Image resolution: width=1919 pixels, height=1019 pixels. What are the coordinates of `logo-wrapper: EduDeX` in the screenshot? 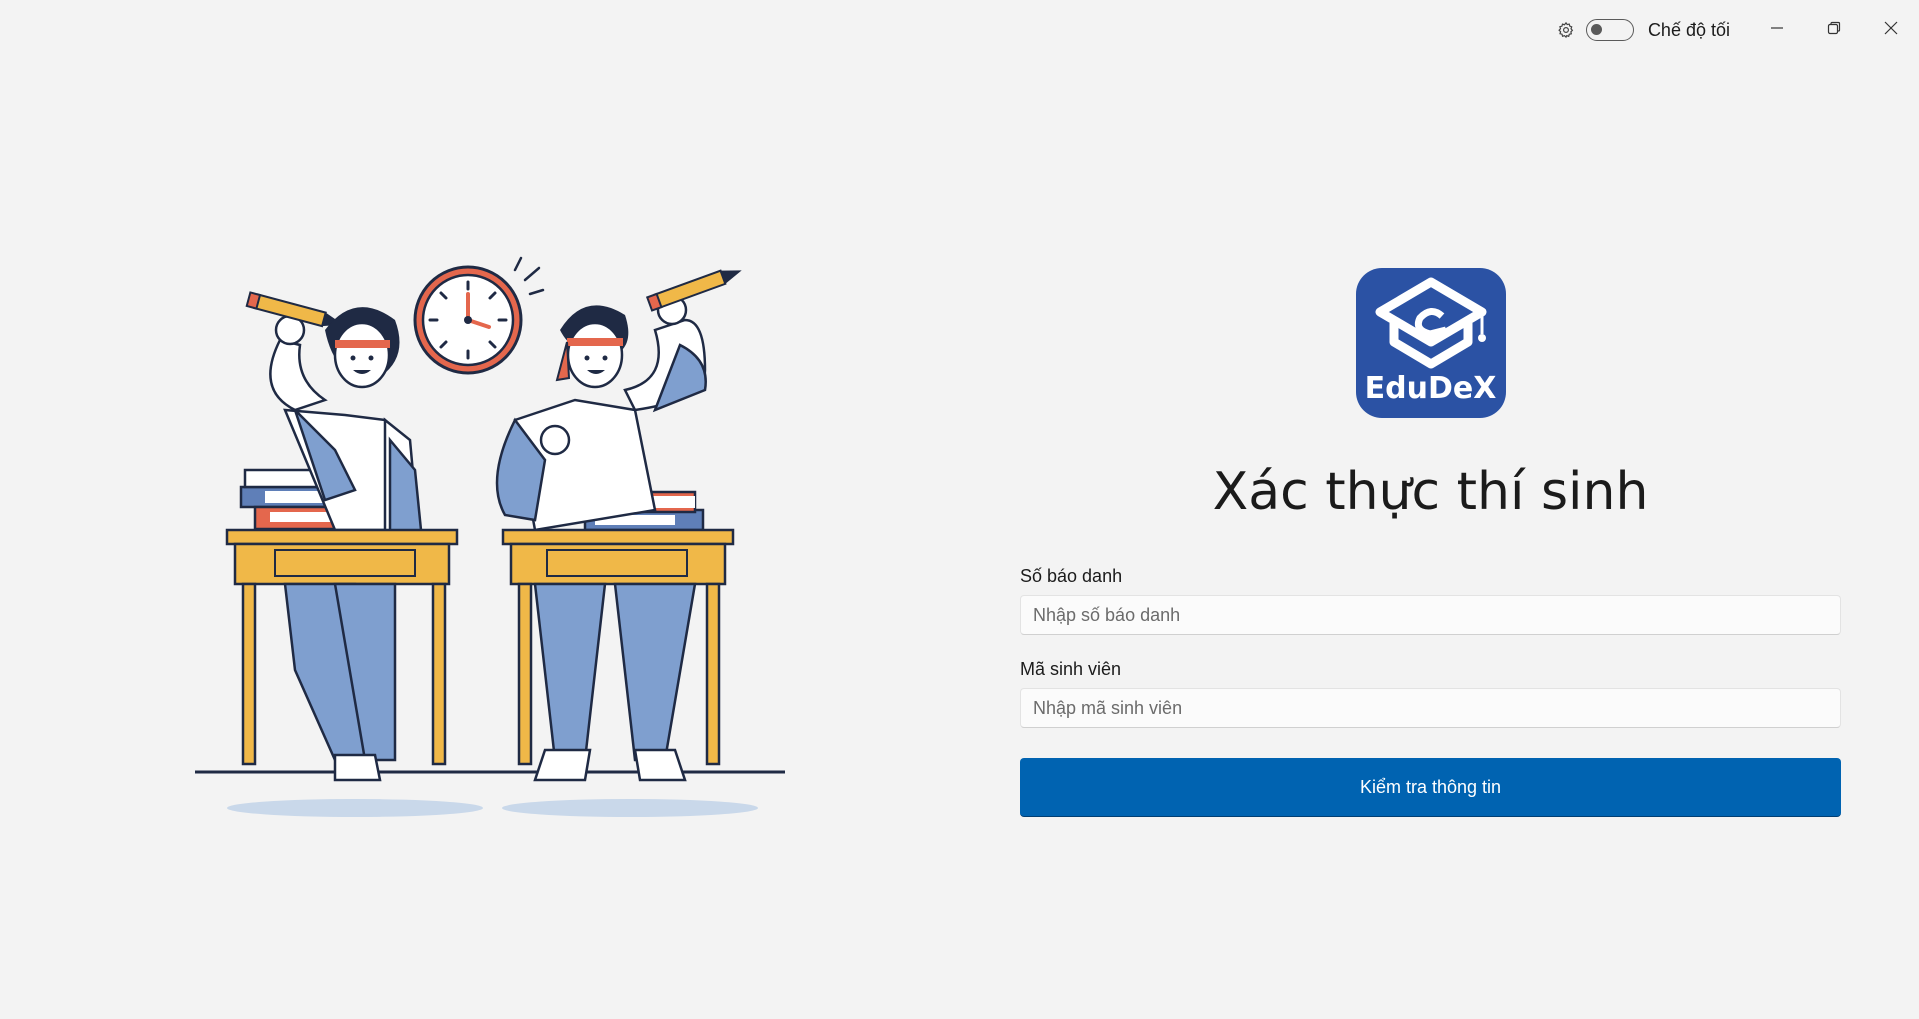 It's located at (1430, 343).